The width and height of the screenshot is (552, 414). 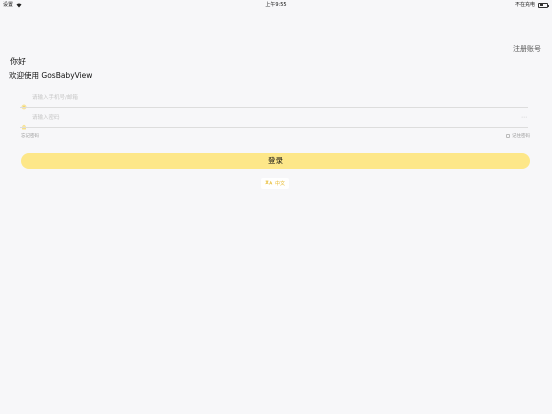 What do you see at coordinates (527, 49) in the screenshot?
I see `register-link: 注册账号` at bounding box center [527, 49].